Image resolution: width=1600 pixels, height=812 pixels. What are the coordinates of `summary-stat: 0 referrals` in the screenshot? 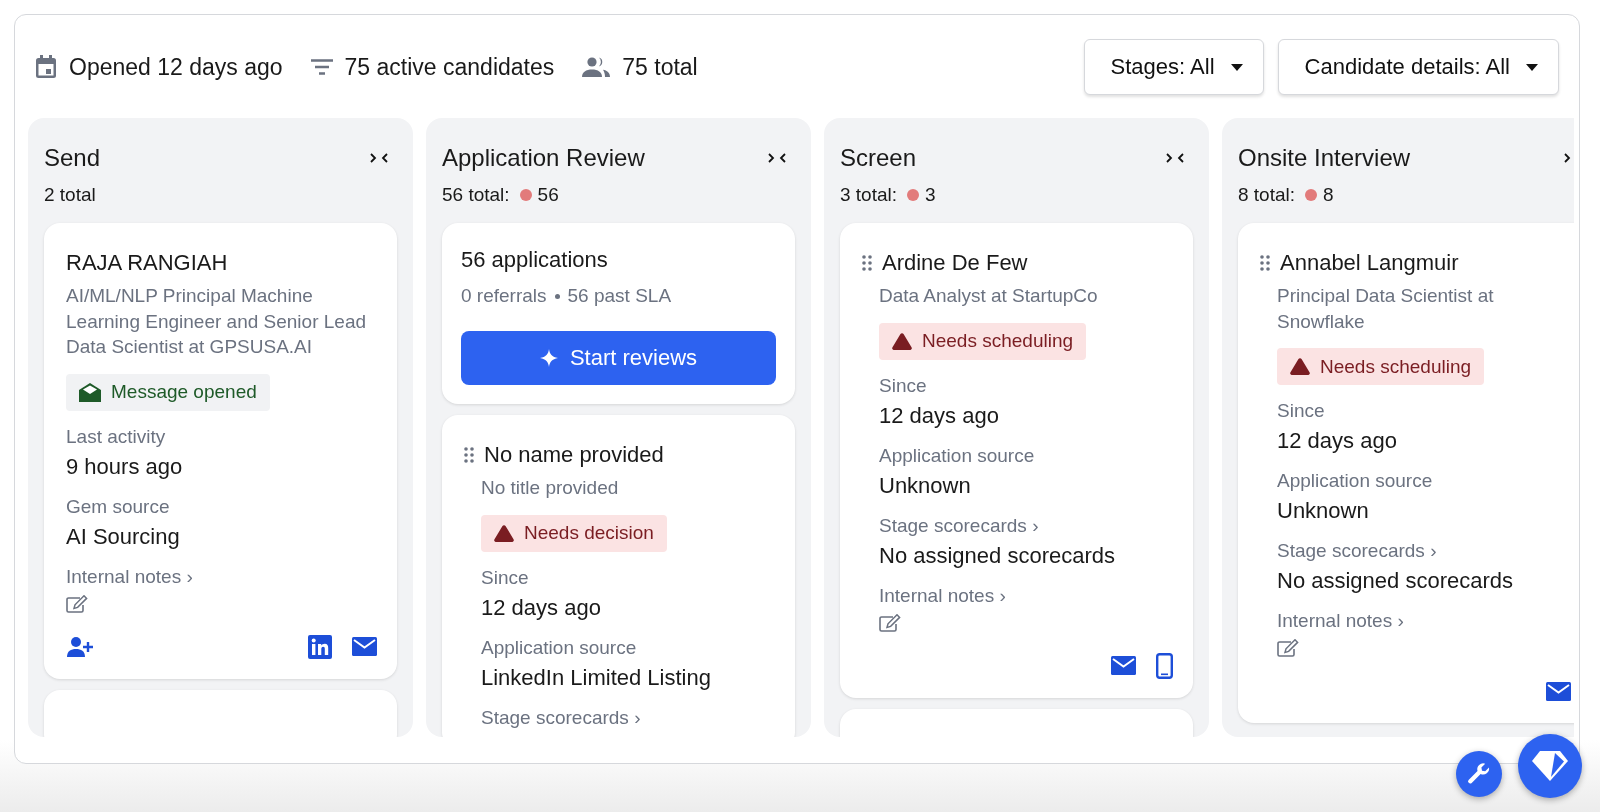 It's located at (504, 296).